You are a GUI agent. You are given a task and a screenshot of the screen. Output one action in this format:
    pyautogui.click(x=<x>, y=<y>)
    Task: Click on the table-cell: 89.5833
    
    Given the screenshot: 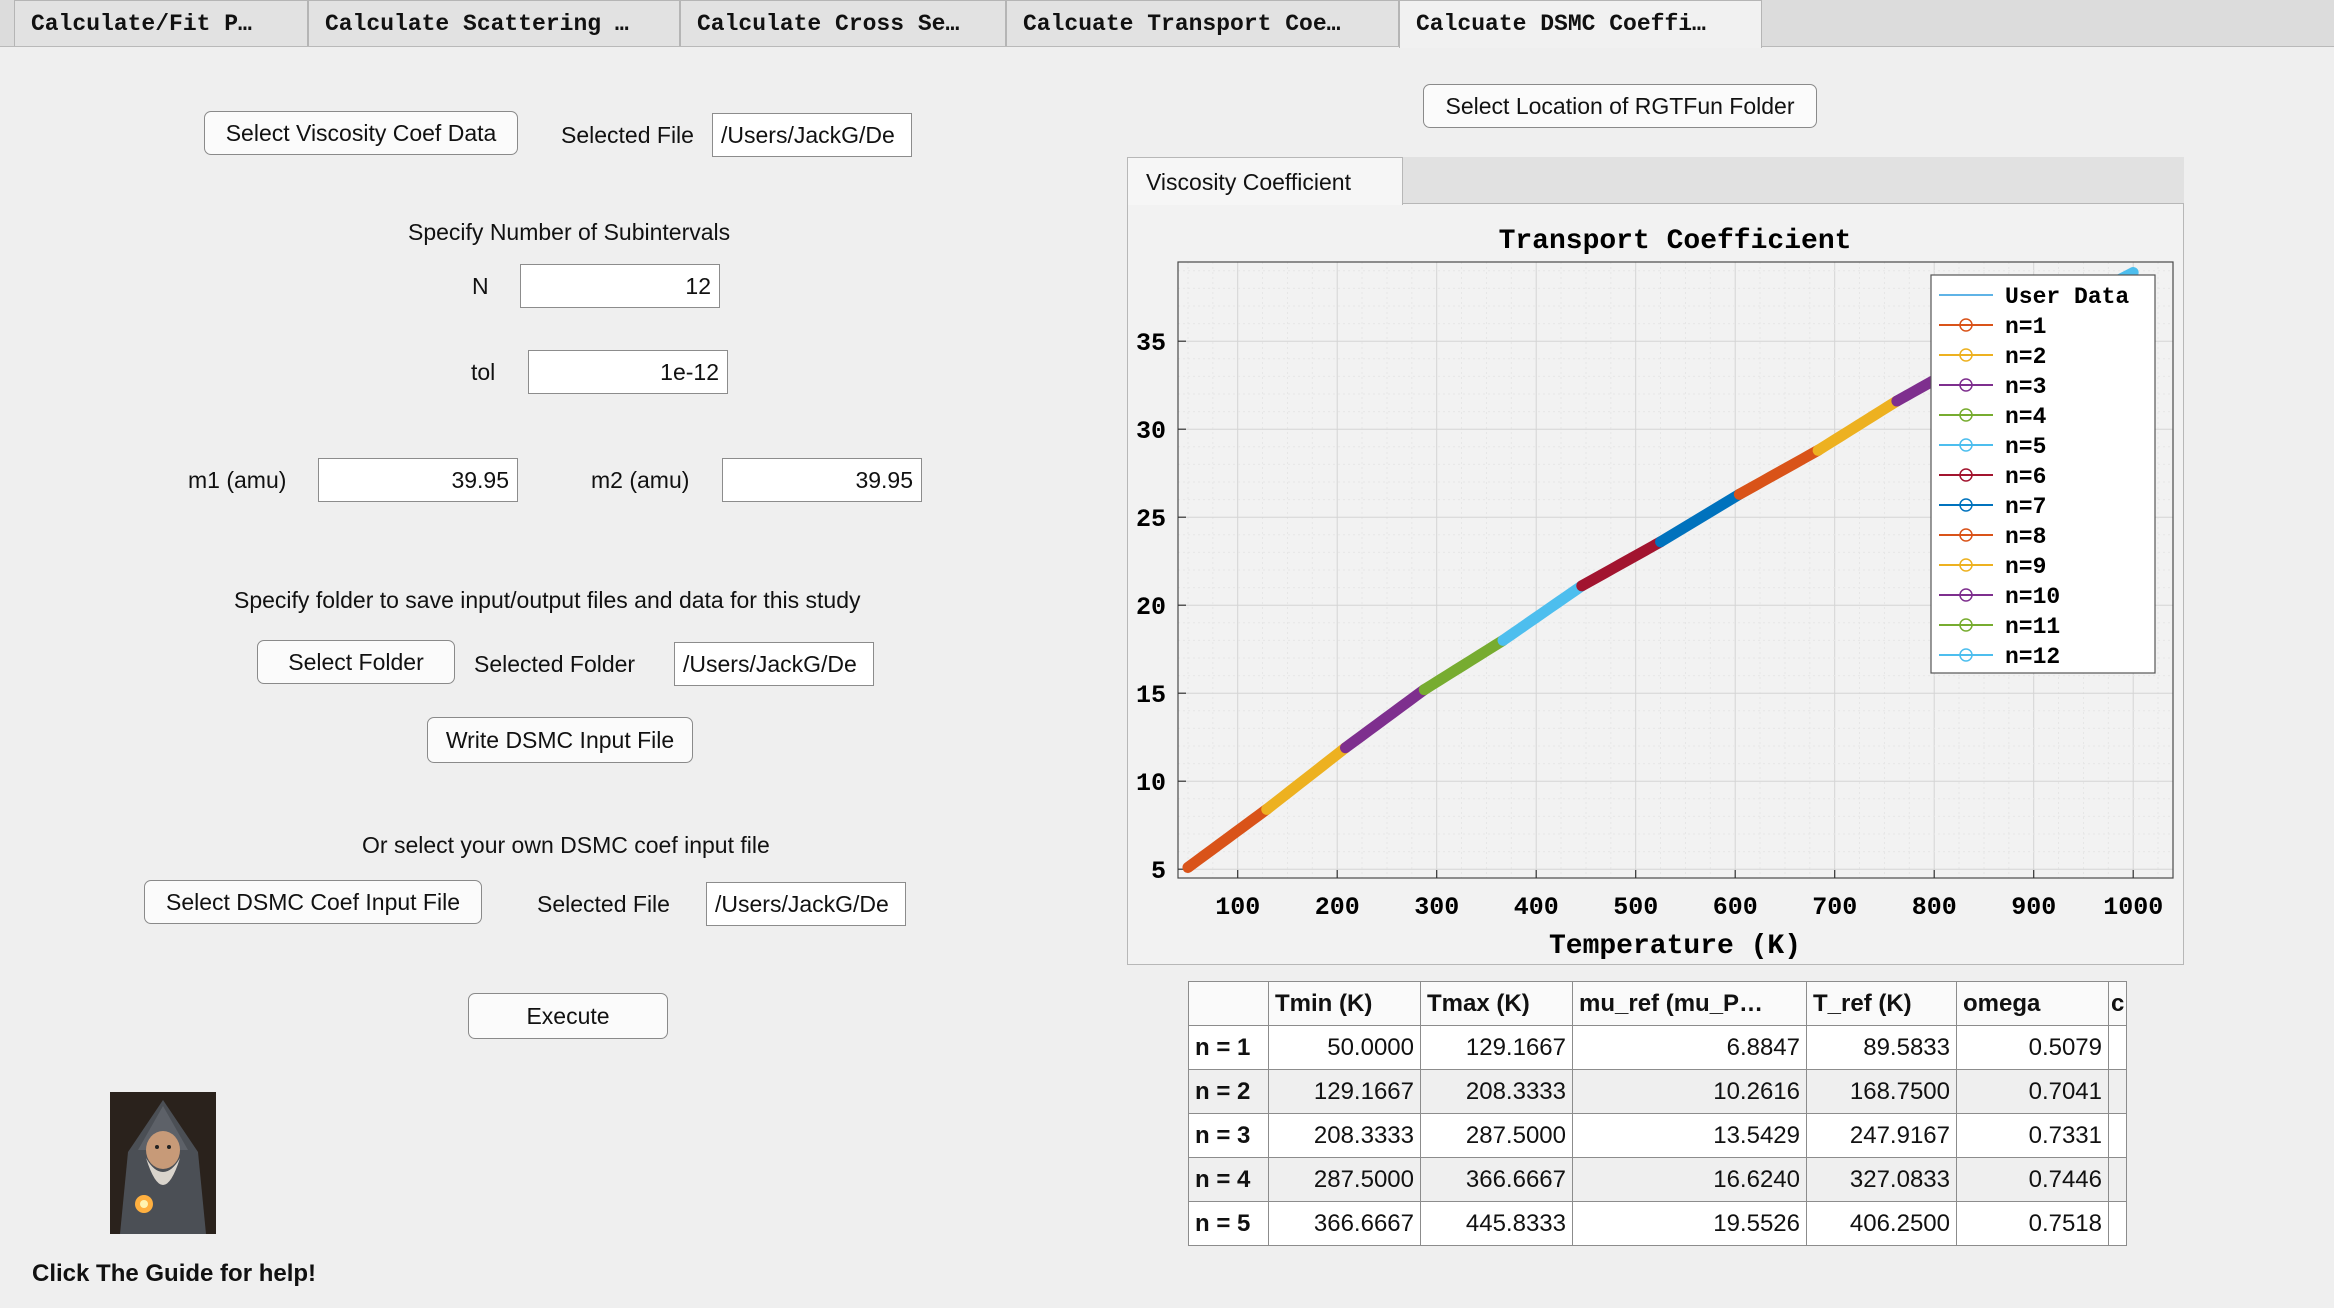 What is the action you would take?
    pyautogui.click(x=1881, y=1047)
    